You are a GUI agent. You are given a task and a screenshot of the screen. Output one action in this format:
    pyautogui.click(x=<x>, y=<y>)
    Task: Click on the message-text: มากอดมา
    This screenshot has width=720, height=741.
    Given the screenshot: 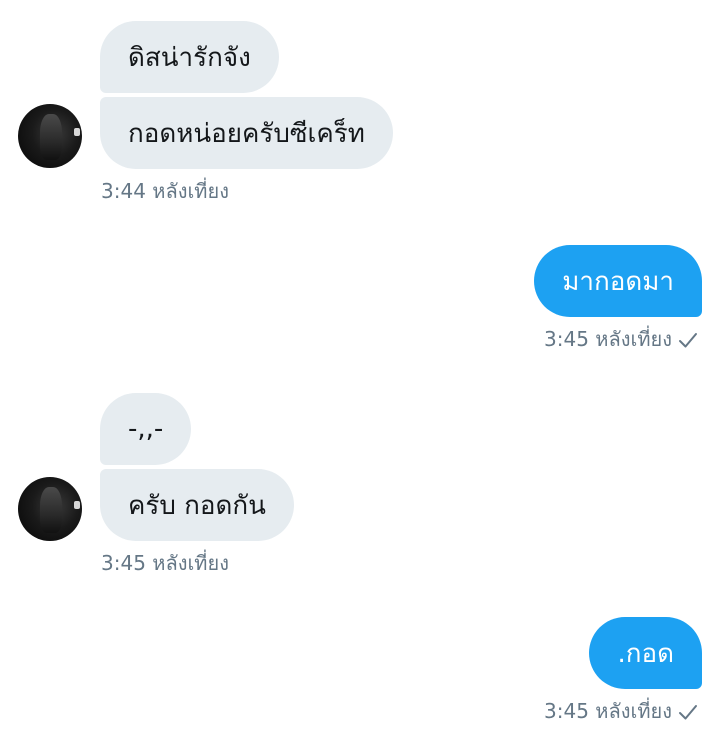 What is the action you would take?
    pyautogui.click(x=618, y=281)
    